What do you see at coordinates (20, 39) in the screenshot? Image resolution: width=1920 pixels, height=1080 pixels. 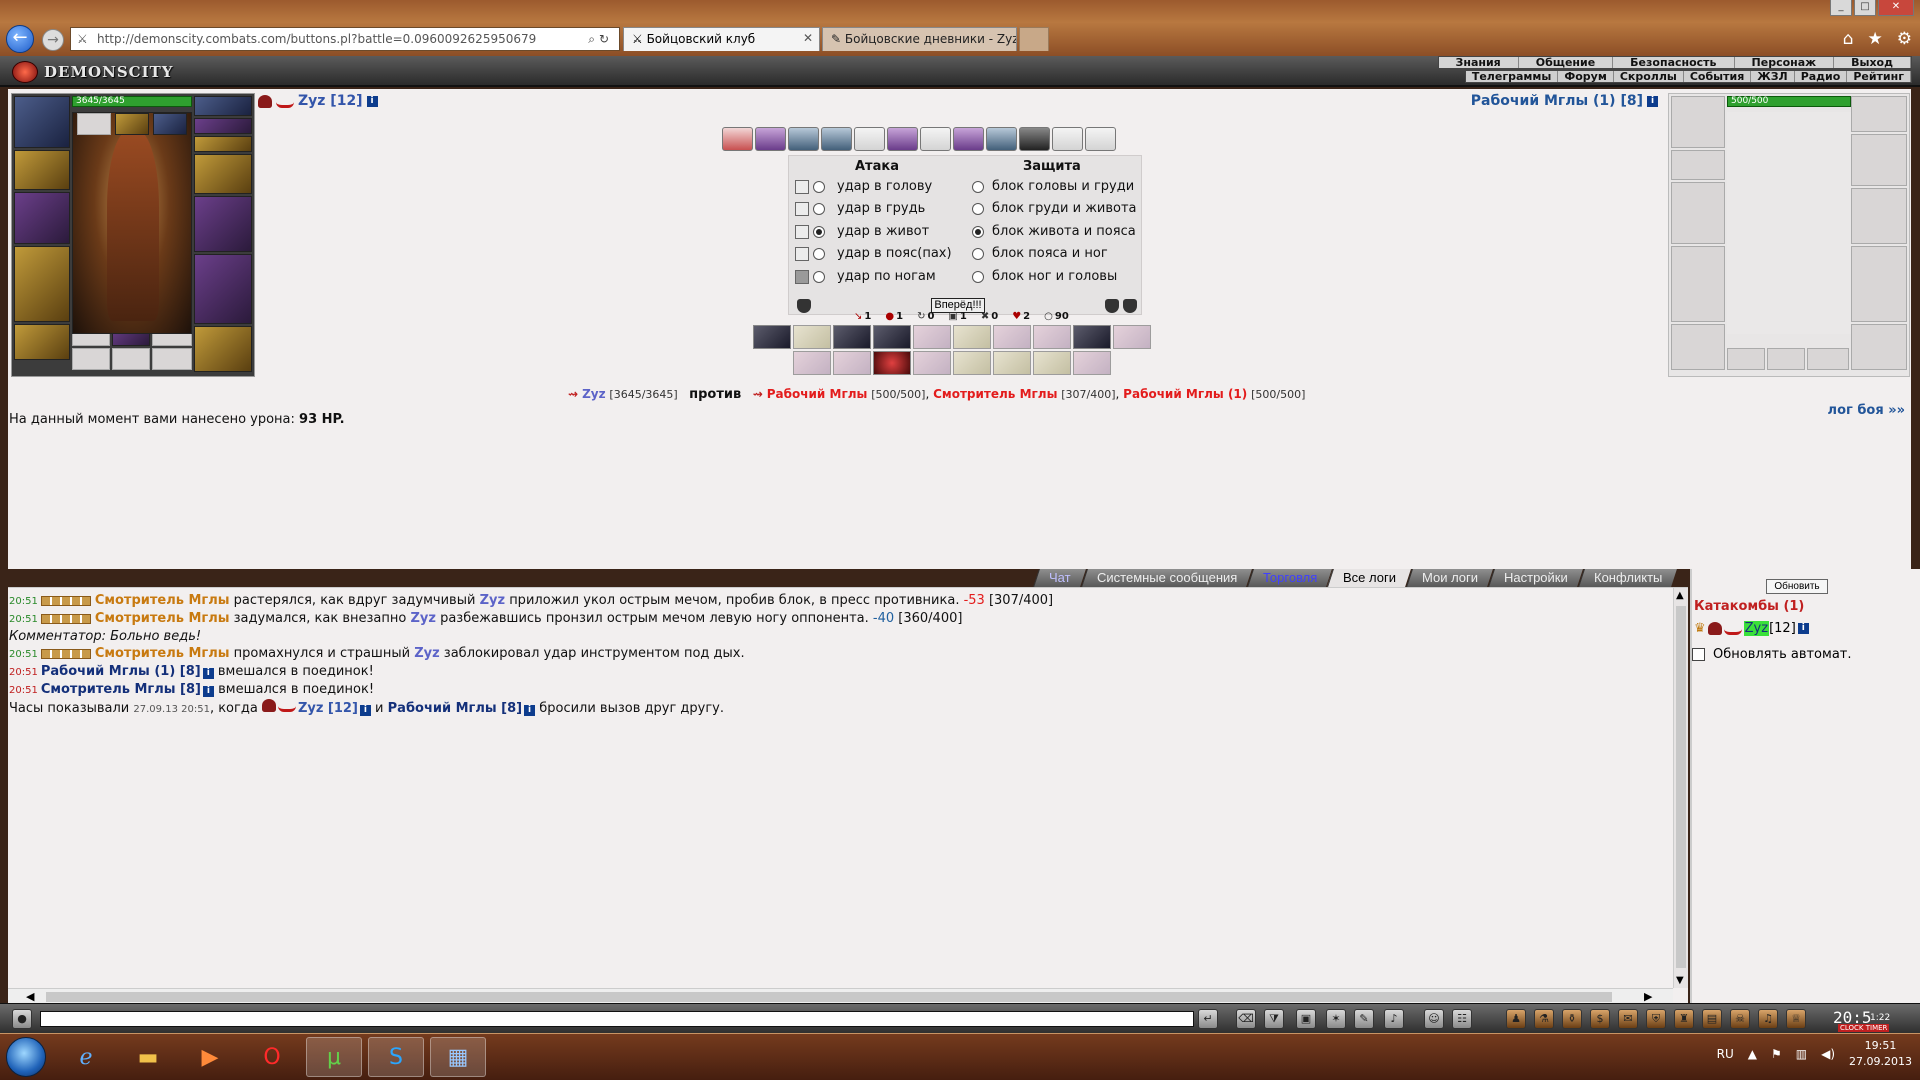 I see `back-button: ←` at bounding box center [20, 39].